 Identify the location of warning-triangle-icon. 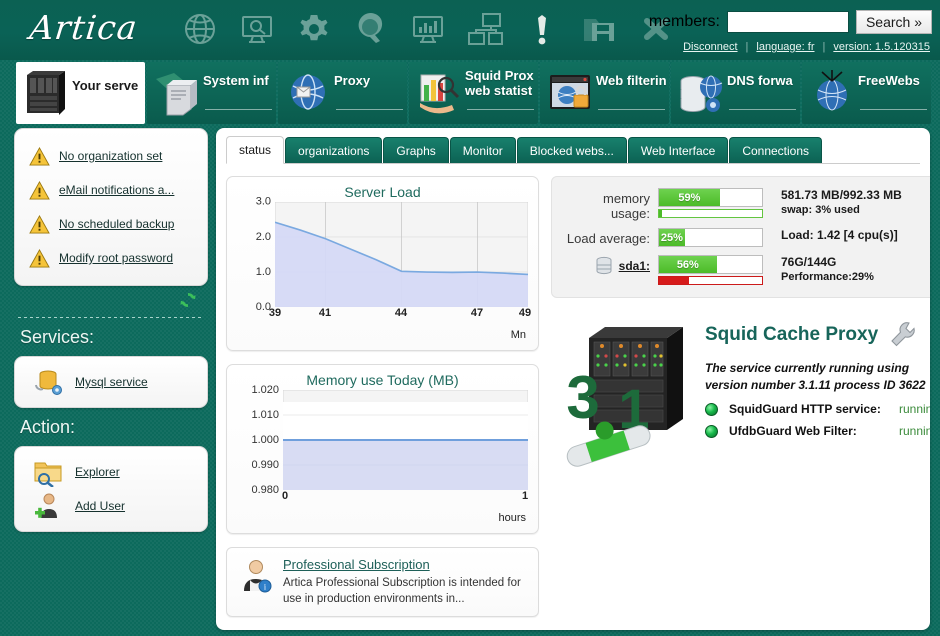
(39, 258).